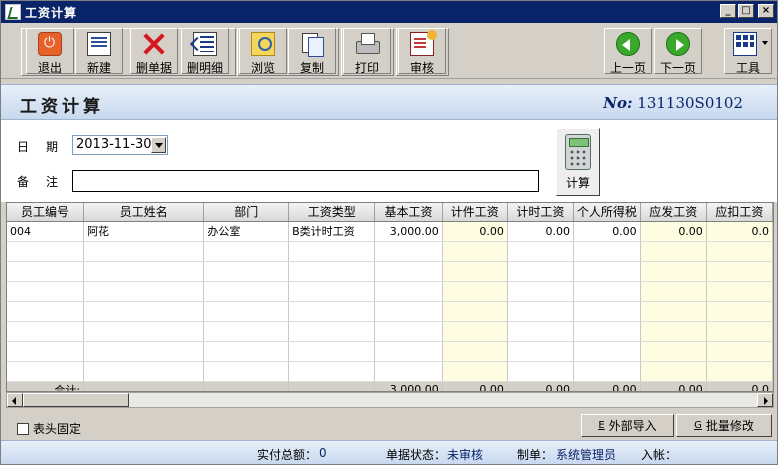  Describe the element at coordinates (144, 212) in the screenshot. I see `col-header: 员工姓名` at that location.